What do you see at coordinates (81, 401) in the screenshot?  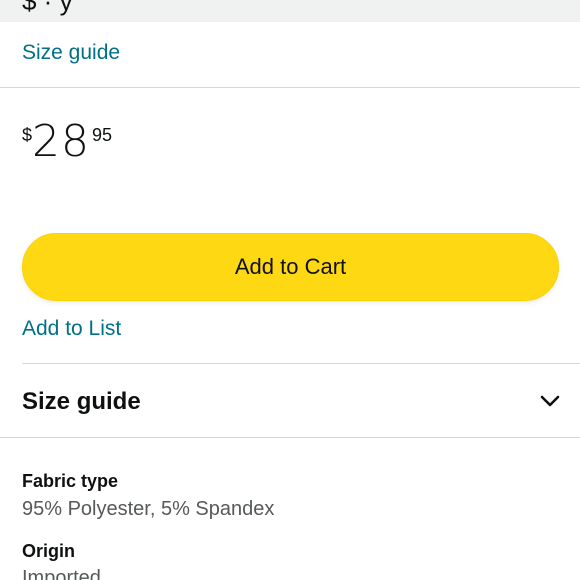 I see `accordion-title: Size guide` at bounding box center [81, 401].